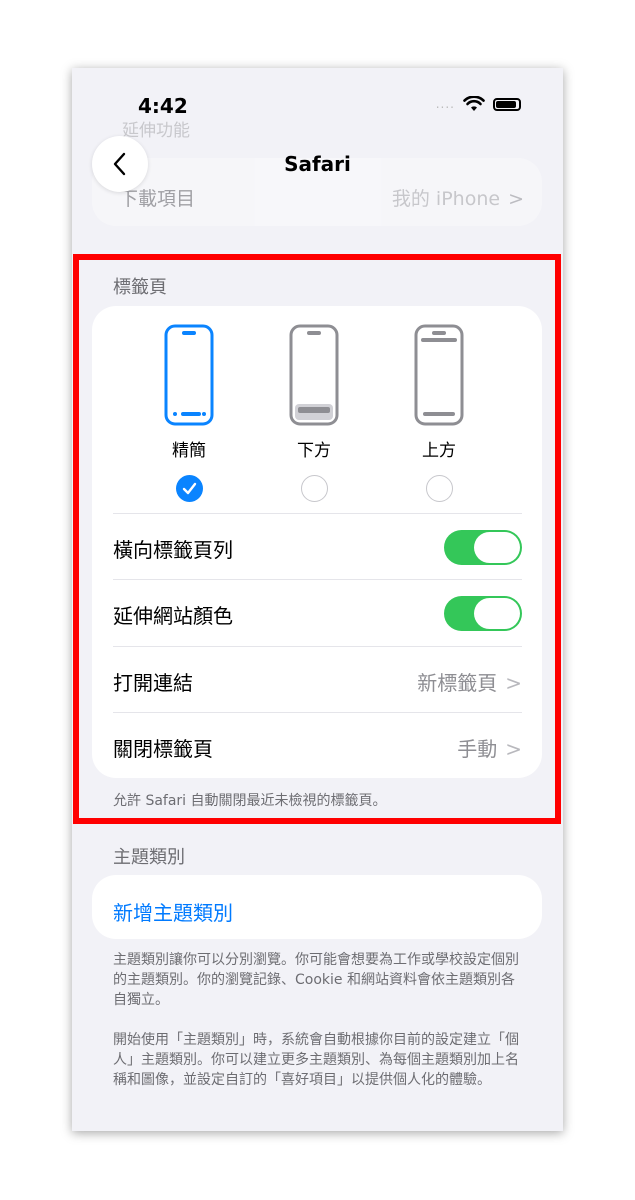 This screenshot has height=1200, width=635. Describe the element at coordinates (163, 106) in the screenshot. I see `status-time: 4:42` at that location.